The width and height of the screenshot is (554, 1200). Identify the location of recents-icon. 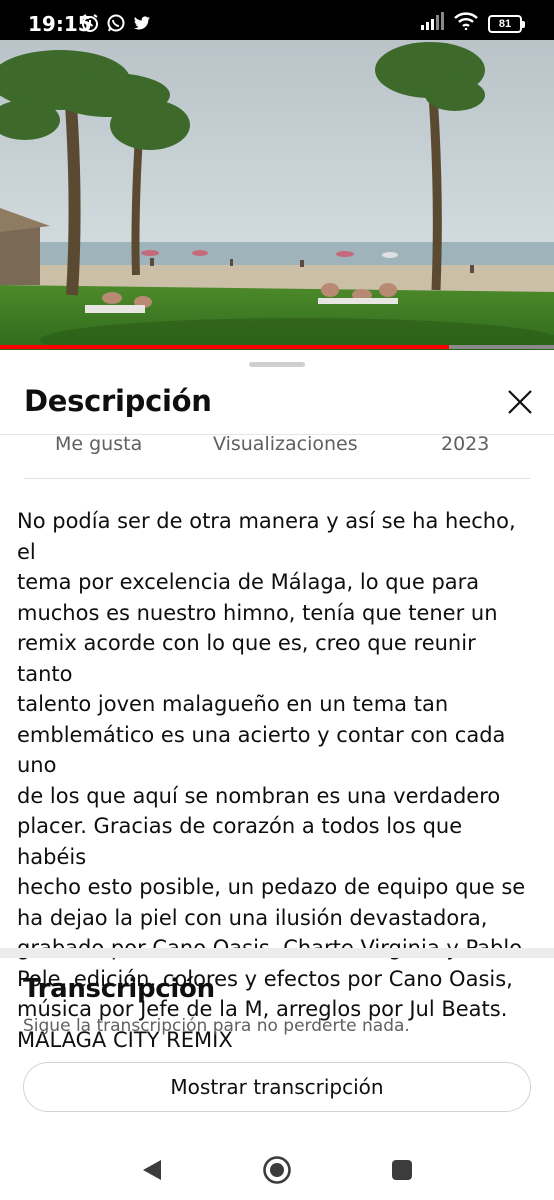
(402, 1170).